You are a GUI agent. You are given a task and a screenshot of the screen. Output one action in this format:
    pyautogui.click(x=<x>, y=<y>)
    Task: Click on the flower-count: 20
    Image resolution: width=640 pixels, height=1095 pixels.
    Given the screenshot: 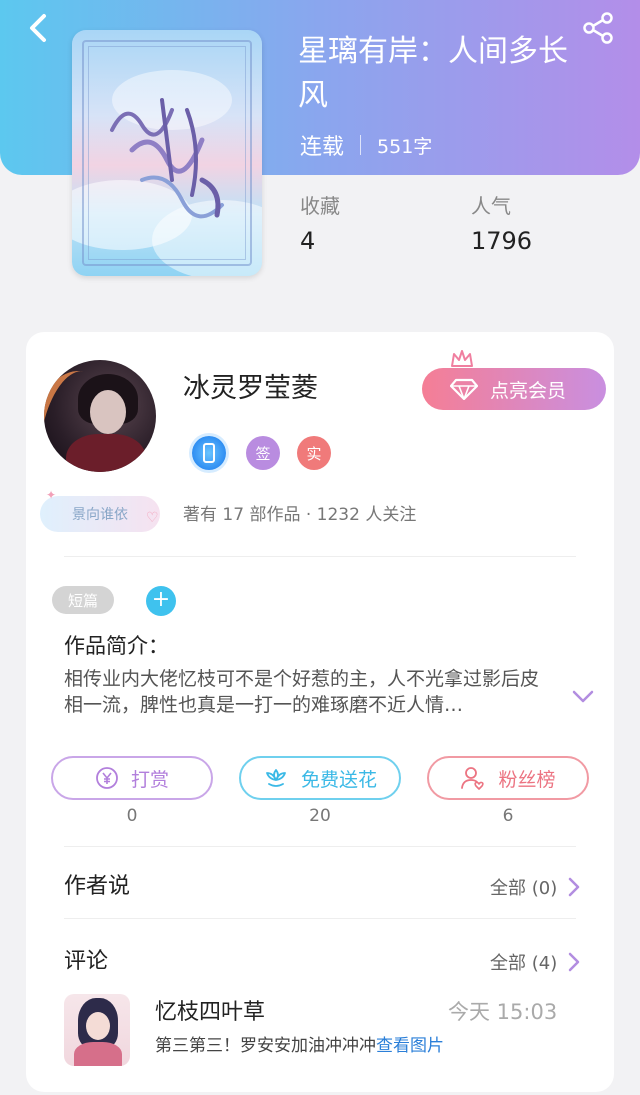 What is the action you would take?
    pyautogui.click(x=320, y=816)
    